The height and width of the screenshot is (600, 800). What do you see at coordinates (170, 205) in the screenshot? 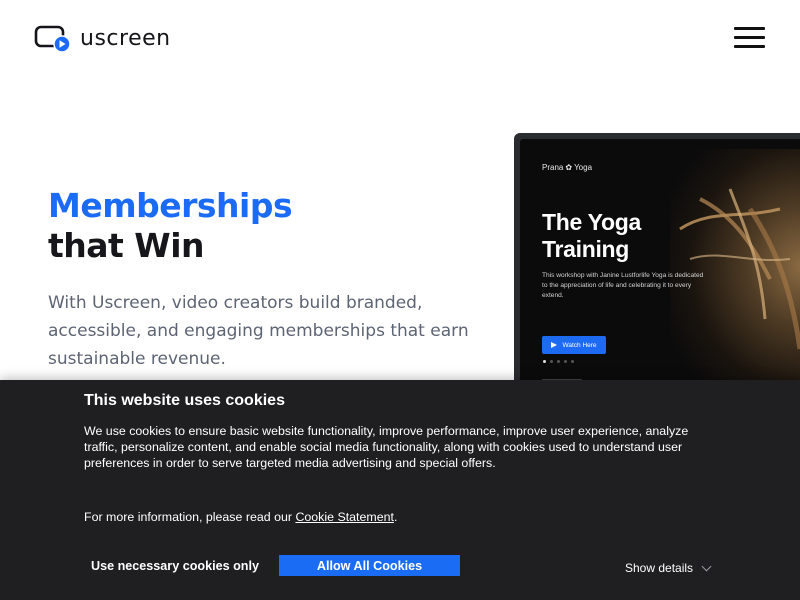
I see `hero-title-accent: Memberships` at bounding box center [170, 205].